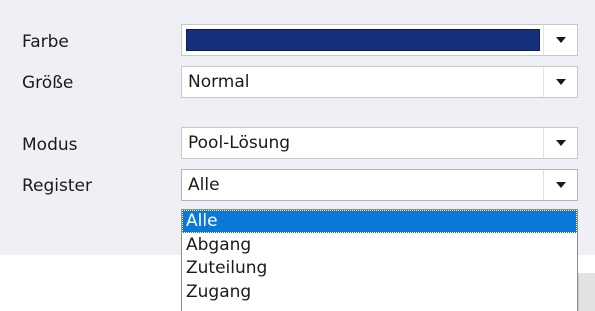 The height and width of the screenshot is (311, 595). I want to click on register-option-zuteilung: Zuteilung, so click(379, 268).